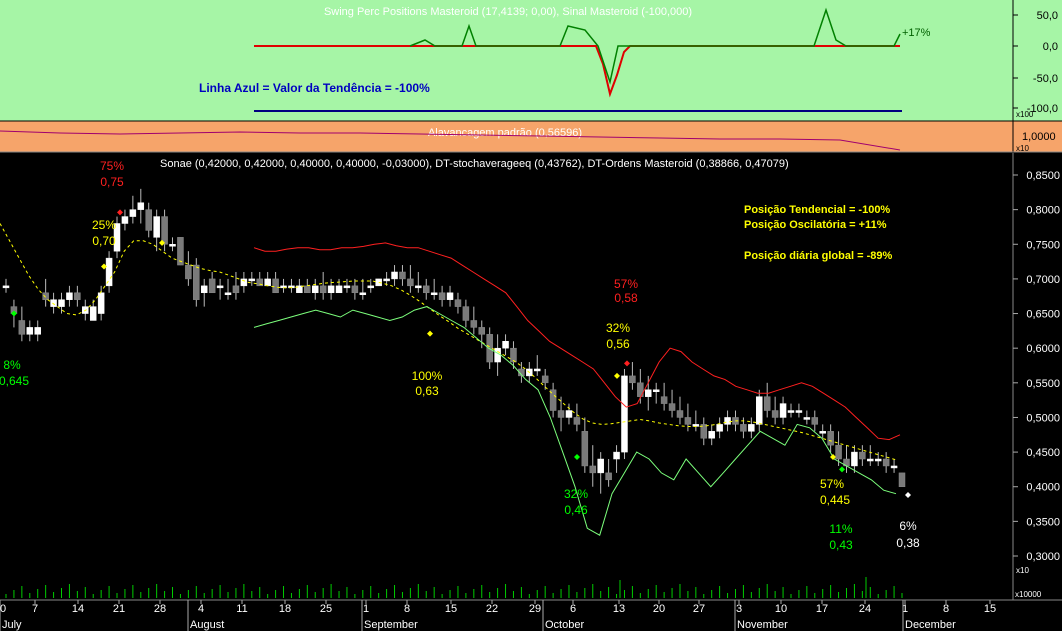 This screenshot has width=1062, height=631. Describe the element at coordinates (659, 609) in the screenshot. I see `x-day-label: 20` at that location.